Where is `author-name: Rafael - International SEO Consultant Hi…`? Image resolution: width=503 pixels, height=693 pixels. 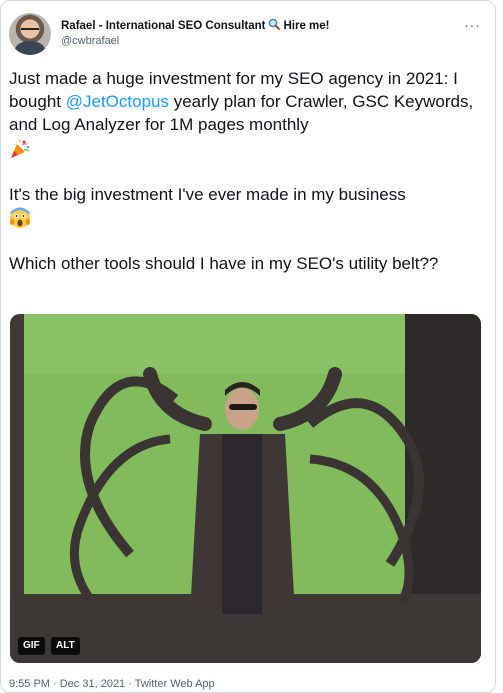
author-name: Rafael - International SEO Consultant Hi… is located at coordinates (195, 24).